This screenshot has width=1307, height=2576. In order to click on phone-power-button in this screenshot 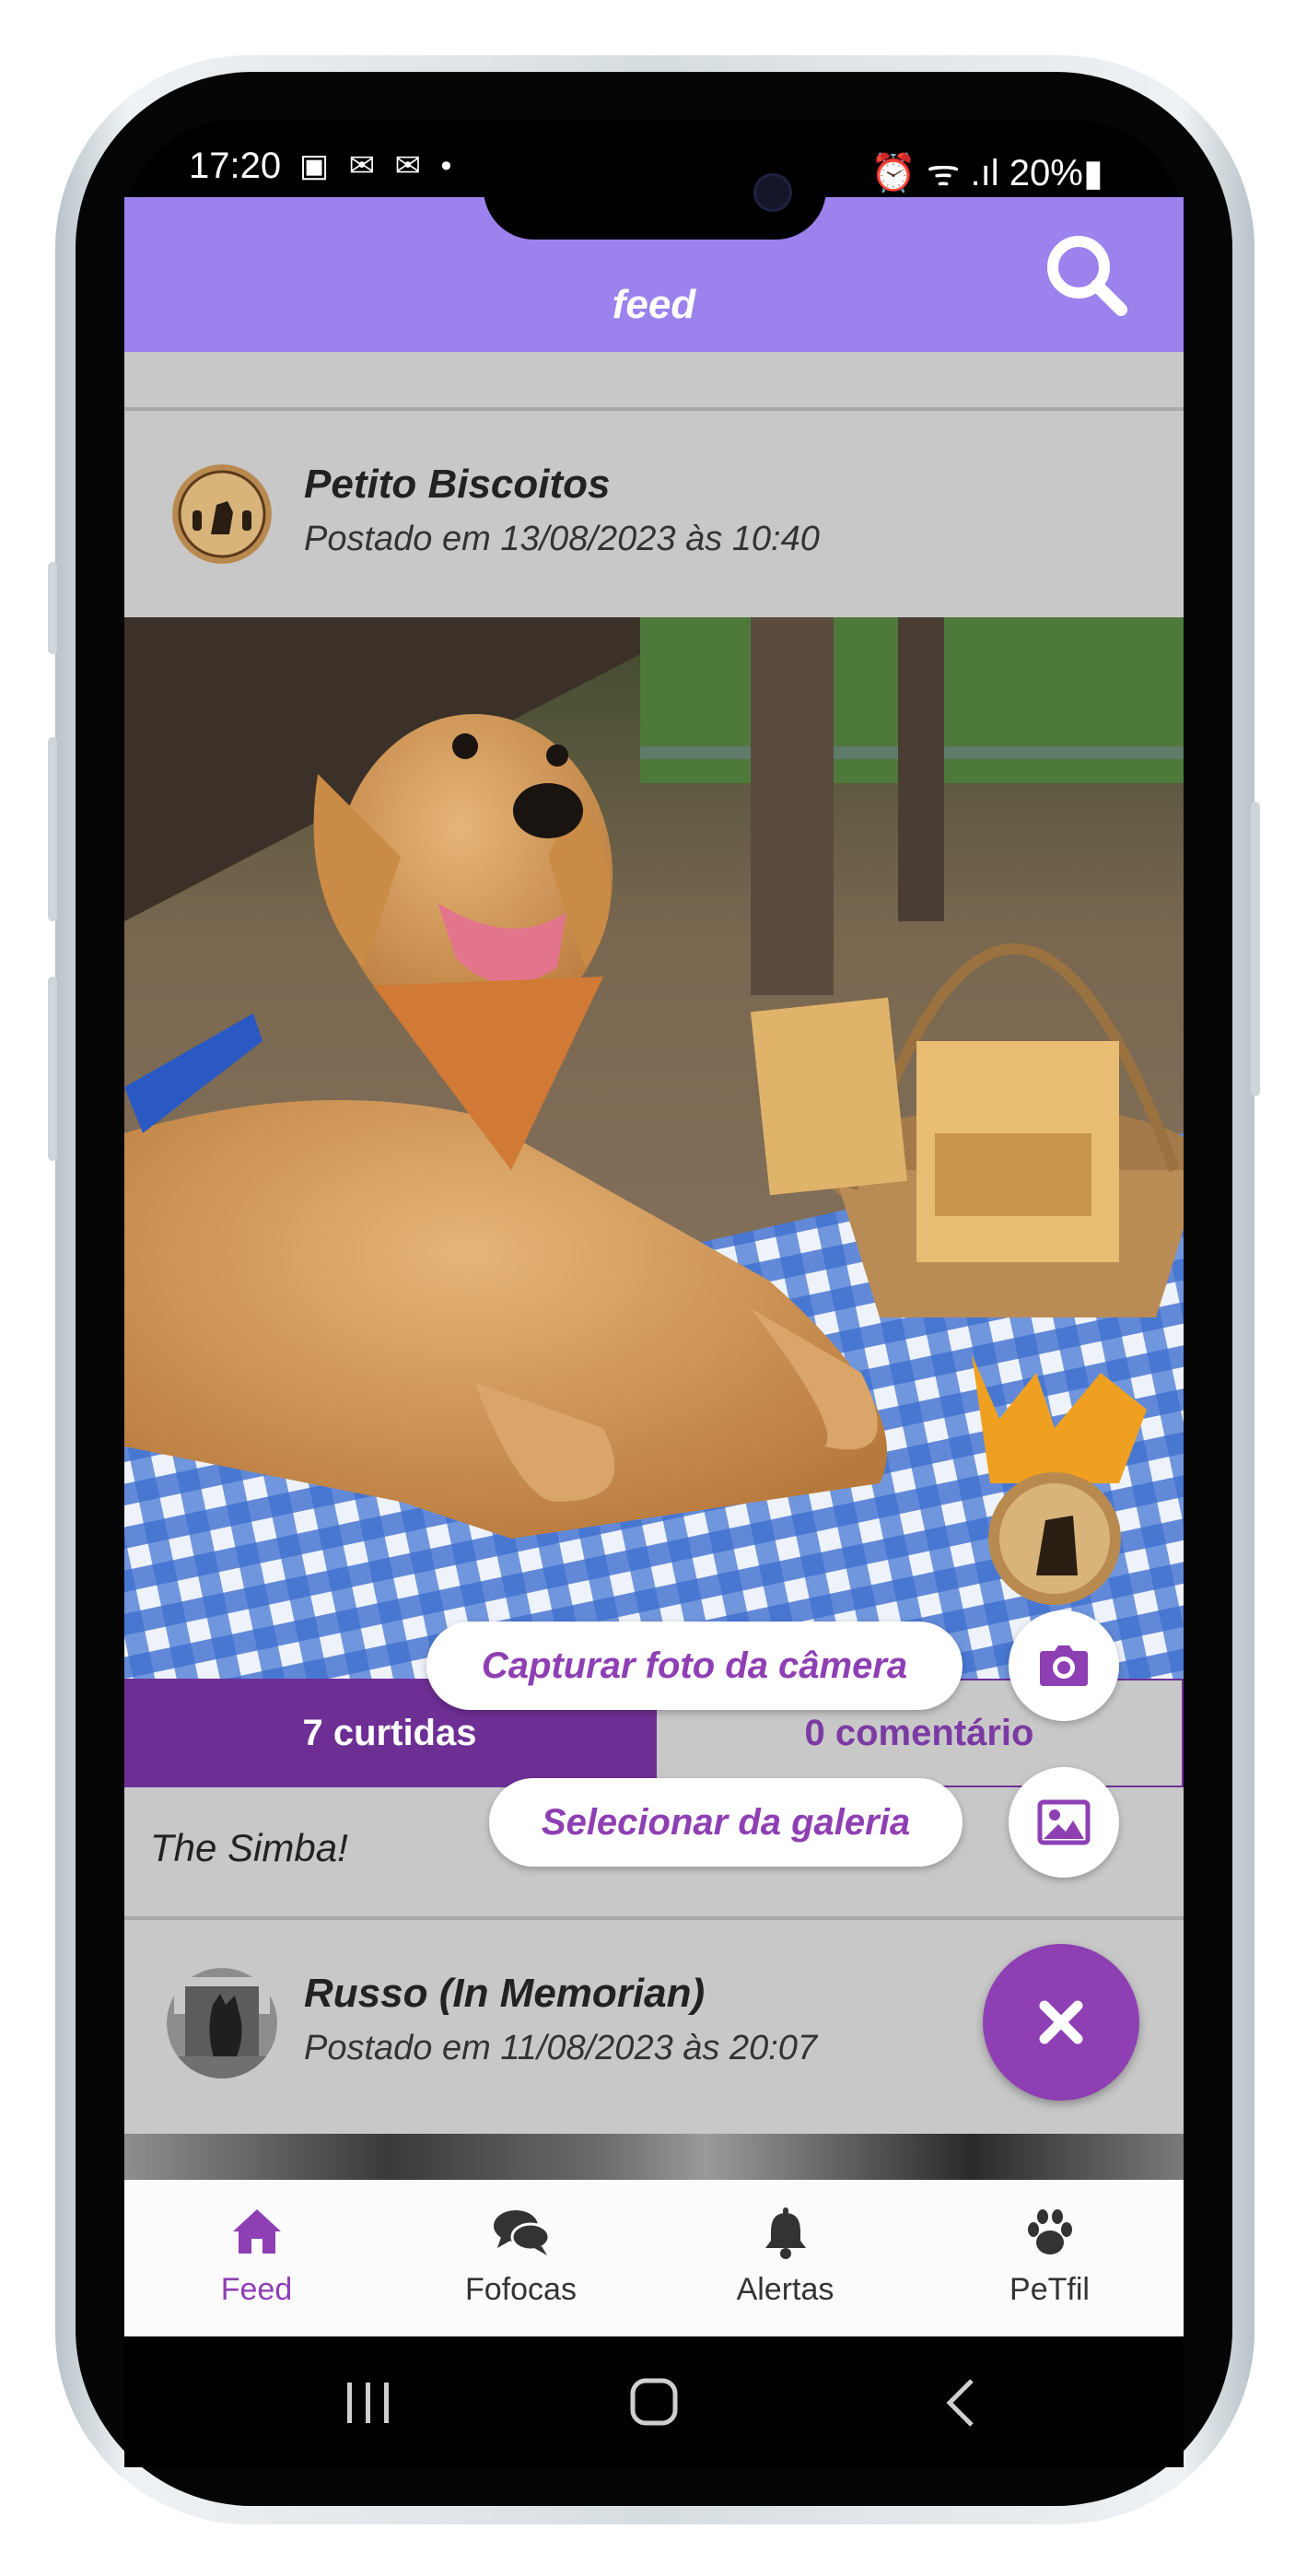, I will do `click(1256, 949)`.